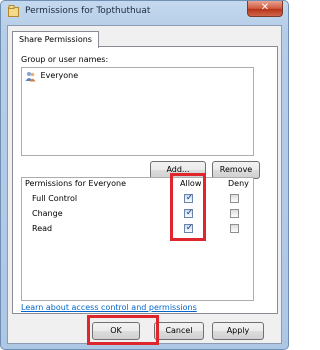 The image size is (320, 350). Describe the element at coordinates (116, 331) in the screenshot. I see `ok-button: OK` at that location.